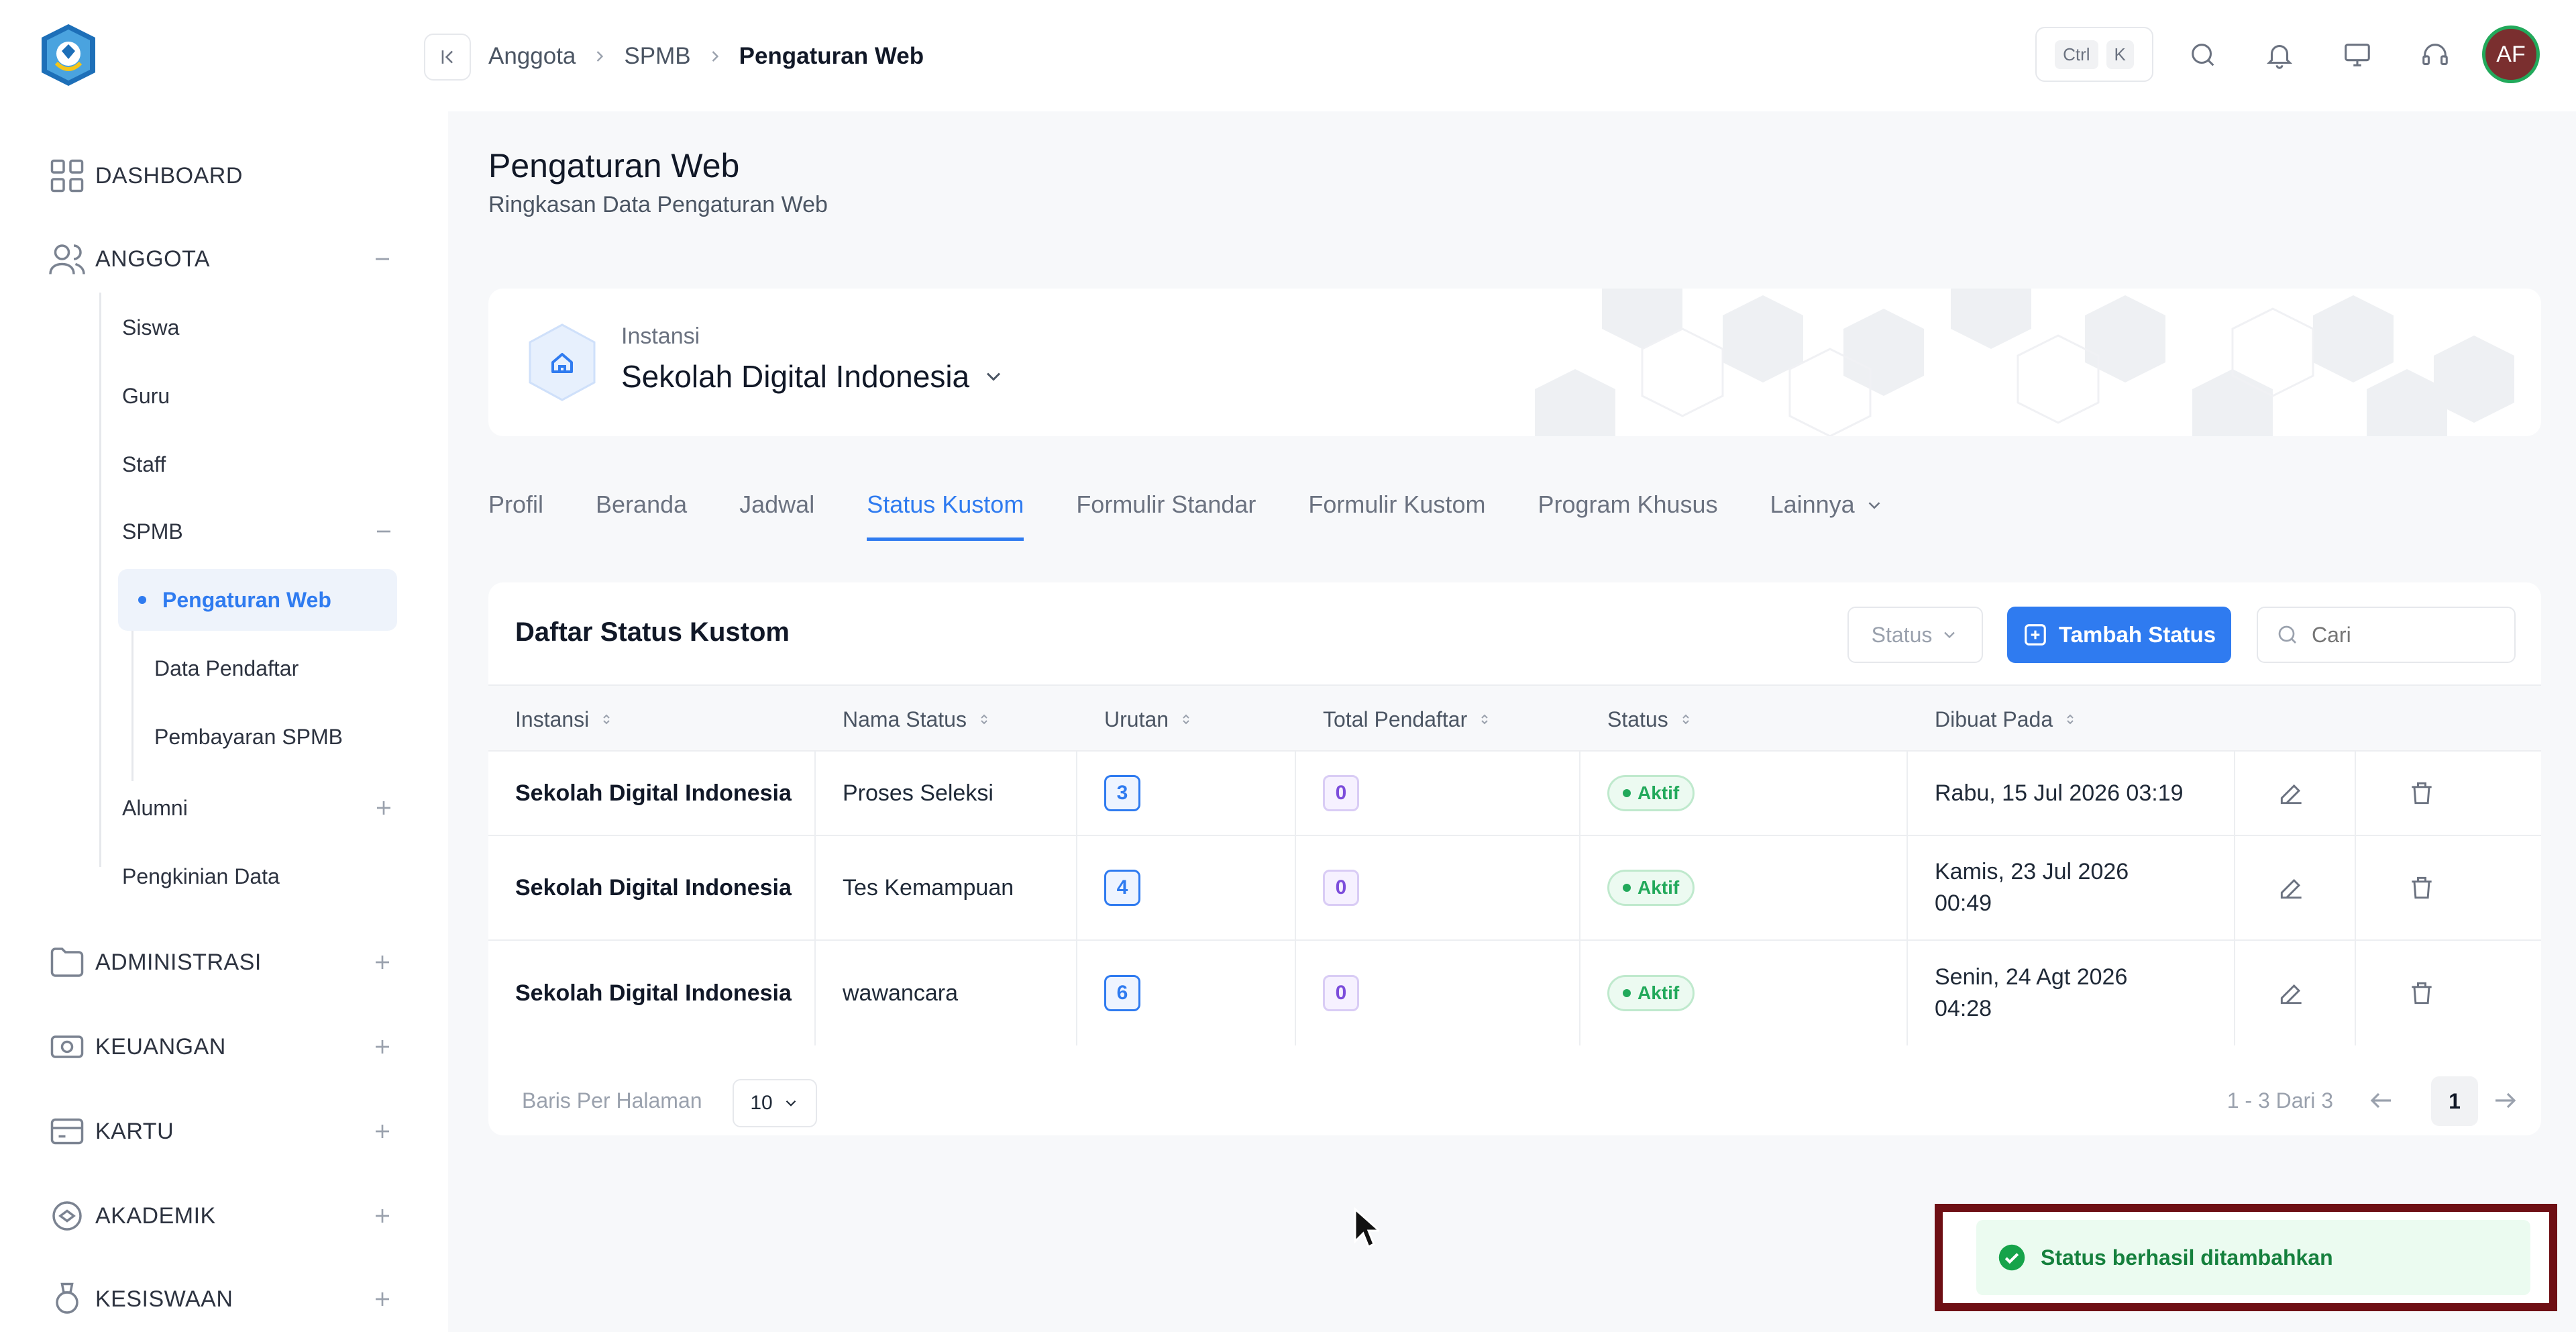 This screenshot has height=1332, width=2576. Describe the element at coordinates (67, 1298) in the screenshot. I see `medal-icon` at that location.